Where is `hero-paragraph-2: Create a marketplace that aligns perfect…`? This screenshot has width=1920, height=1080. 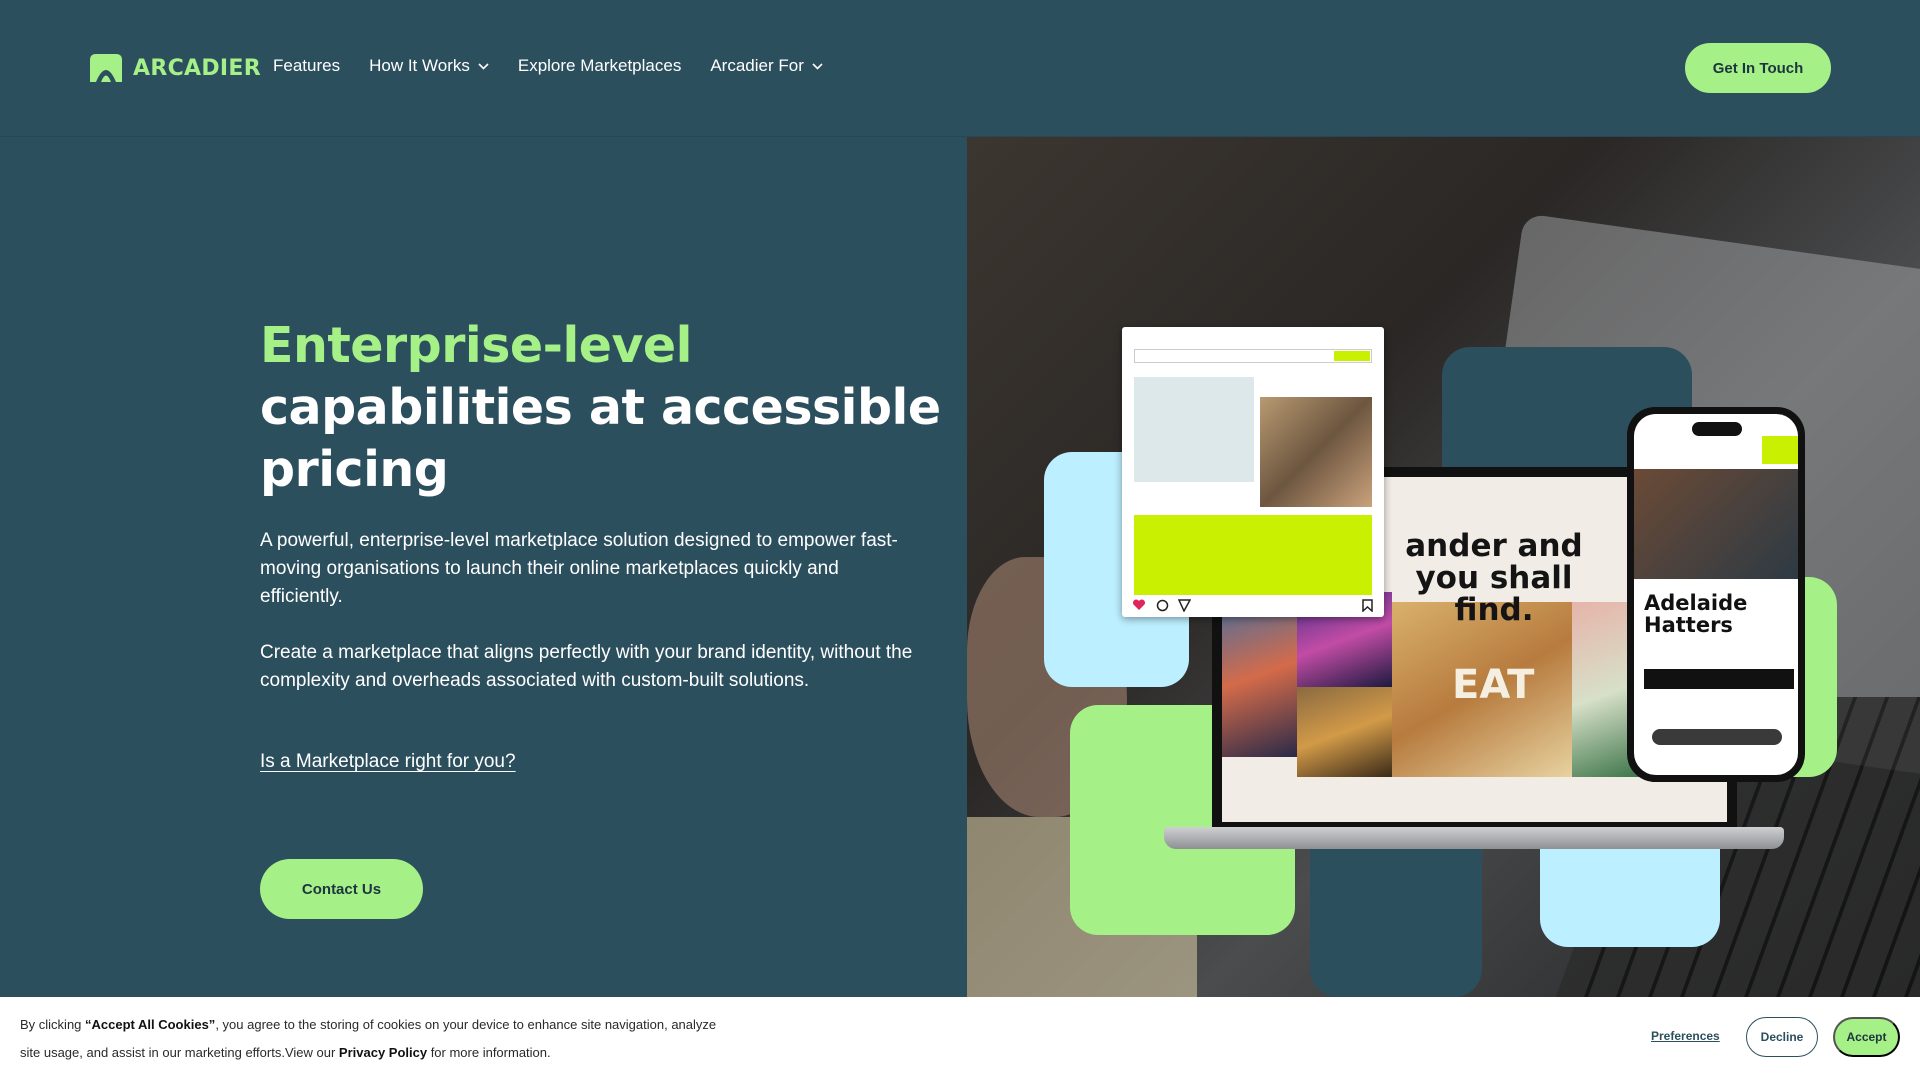 hero-paragraph-2: Create a marketplace that aligns perfect… is located at coordinates (586, 666).